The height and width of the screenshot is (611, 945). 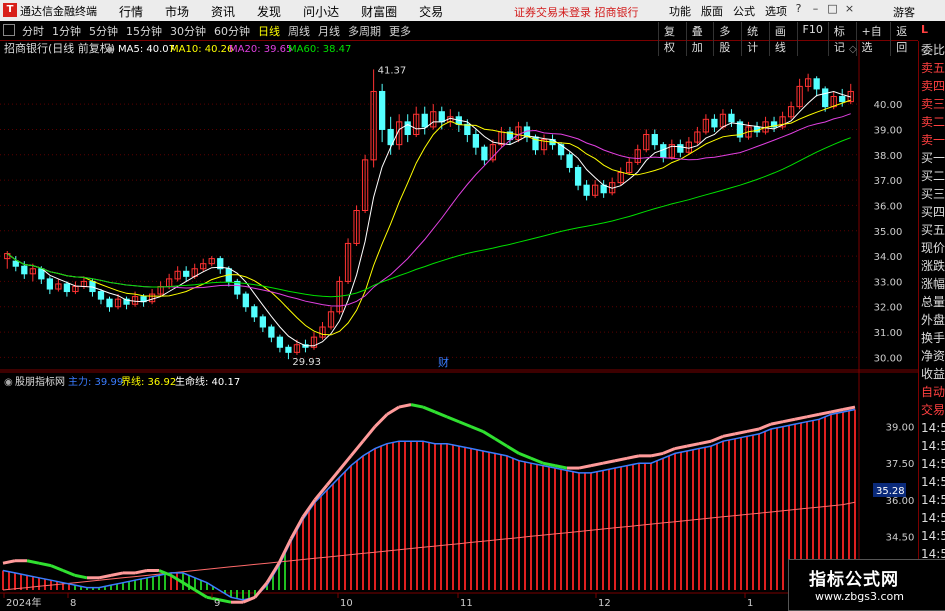 What do you see at coordinates (712, 11) in the screenshot?
I see `menu-item-layout: 版面` at bounding box center [712, 11].